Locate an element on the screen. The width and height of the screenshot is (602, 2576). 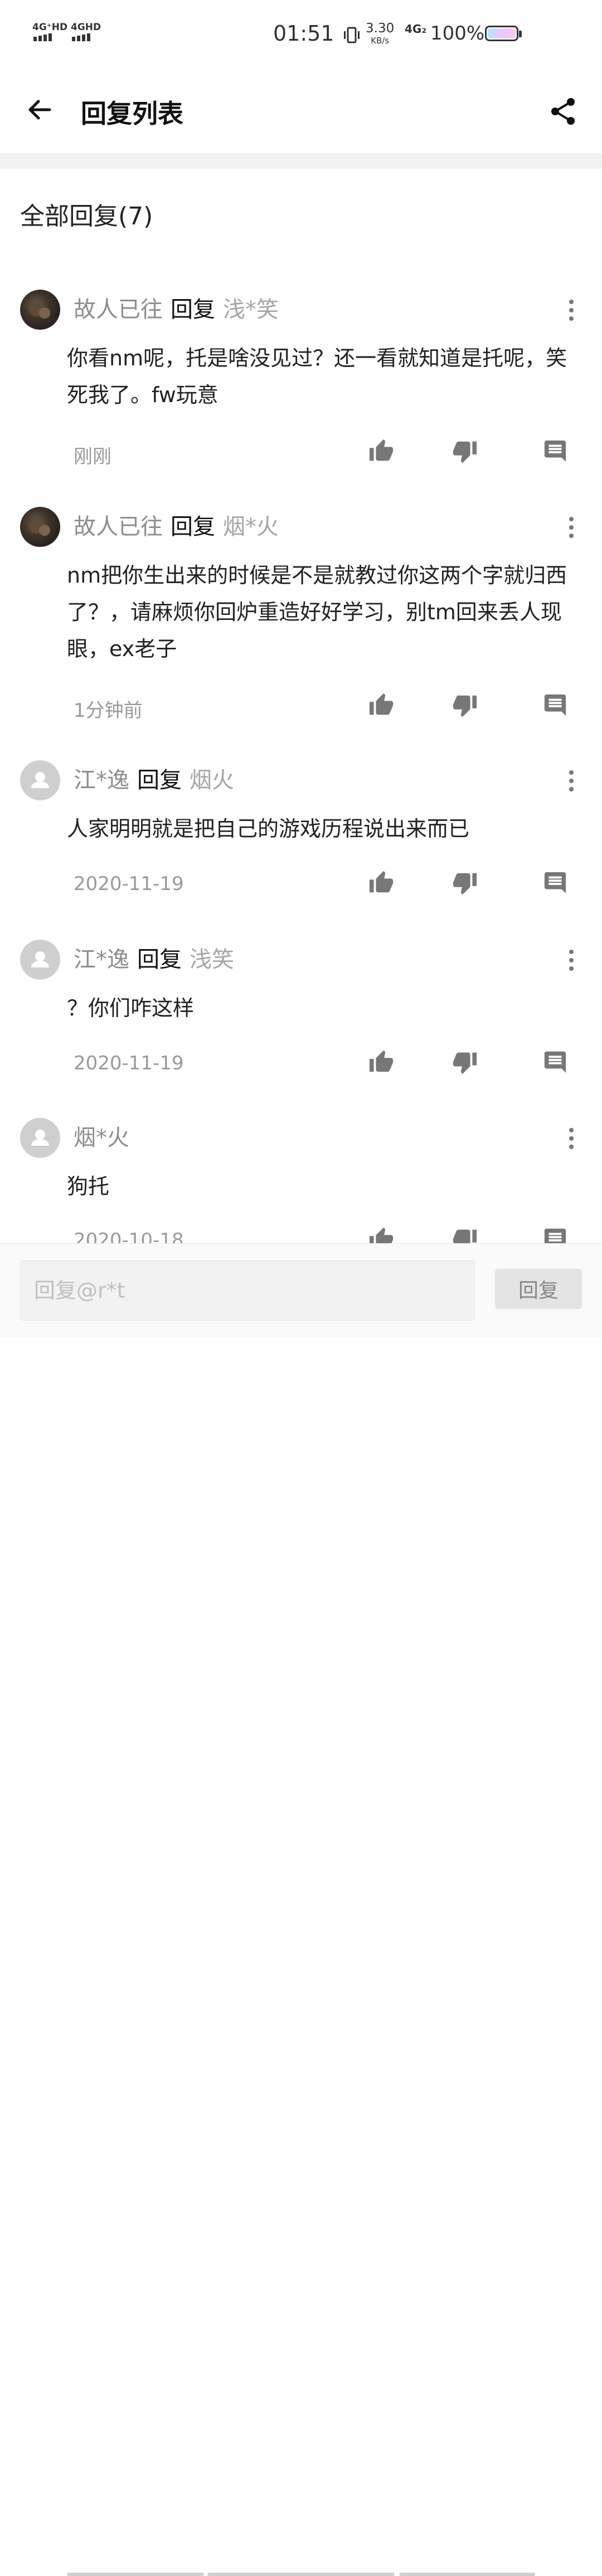
back-button is located at coordinates (39, 110).